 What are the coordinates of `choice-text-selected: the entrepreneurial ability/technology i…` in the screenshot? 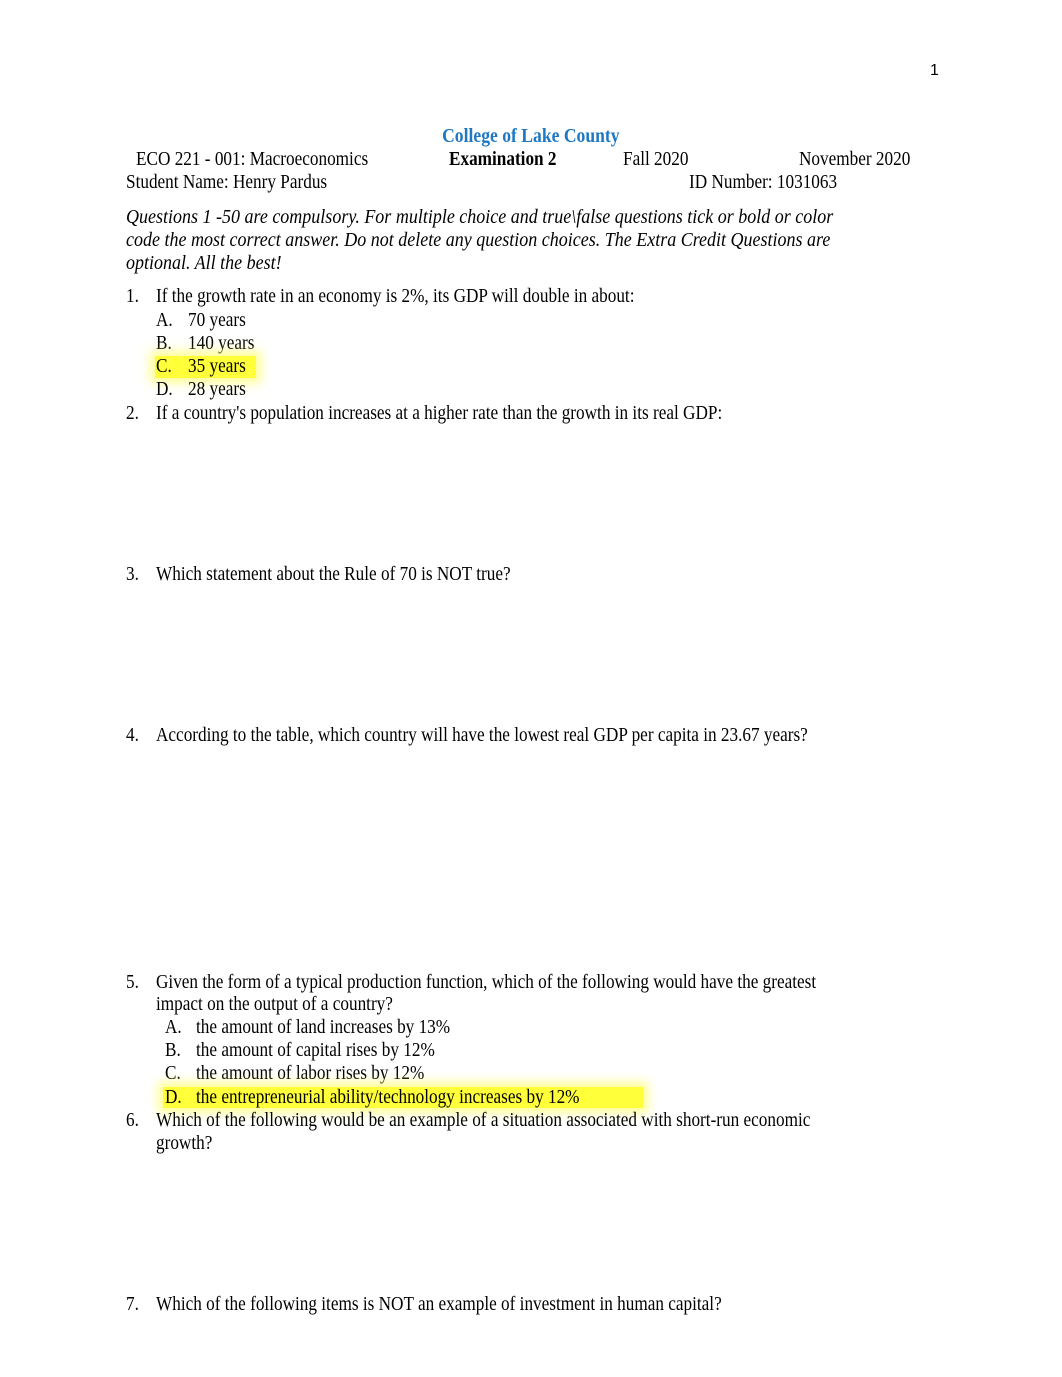 It's located at (388, 1097).